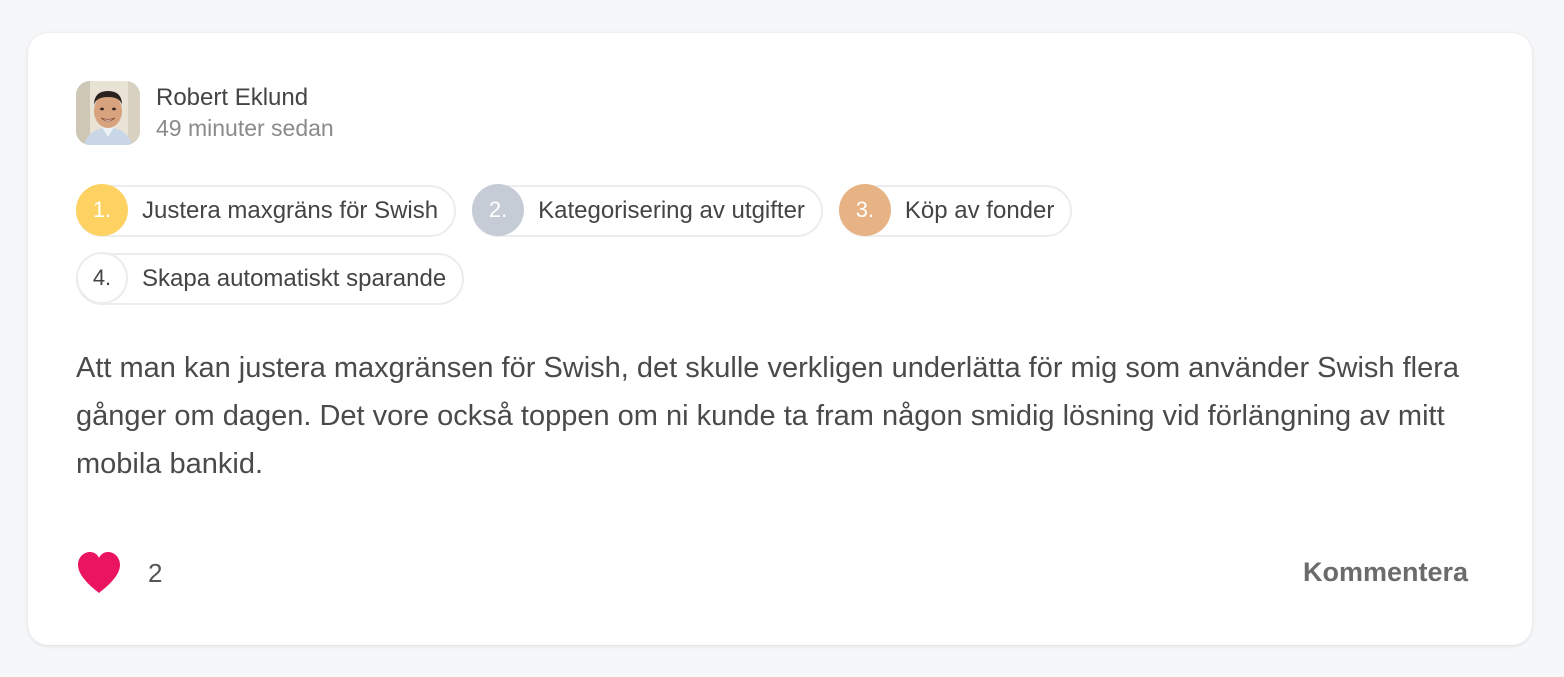  Describe the element at coordinates (498, 210) in the screenshot. I see `tag-number: 2.` at that location.